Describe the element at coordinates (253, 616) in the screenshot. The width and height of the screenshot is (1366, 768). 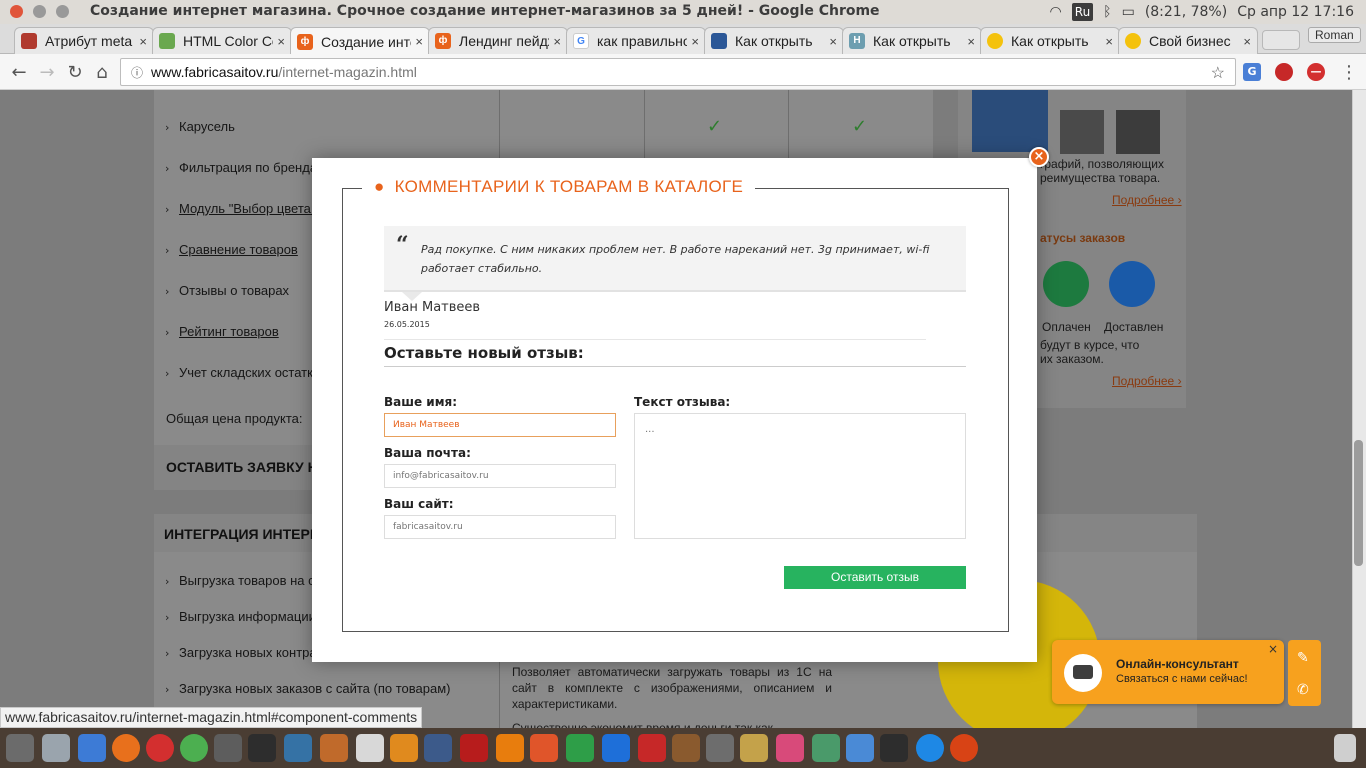
I see `integration-row: Выгрузка информации о` at that location.